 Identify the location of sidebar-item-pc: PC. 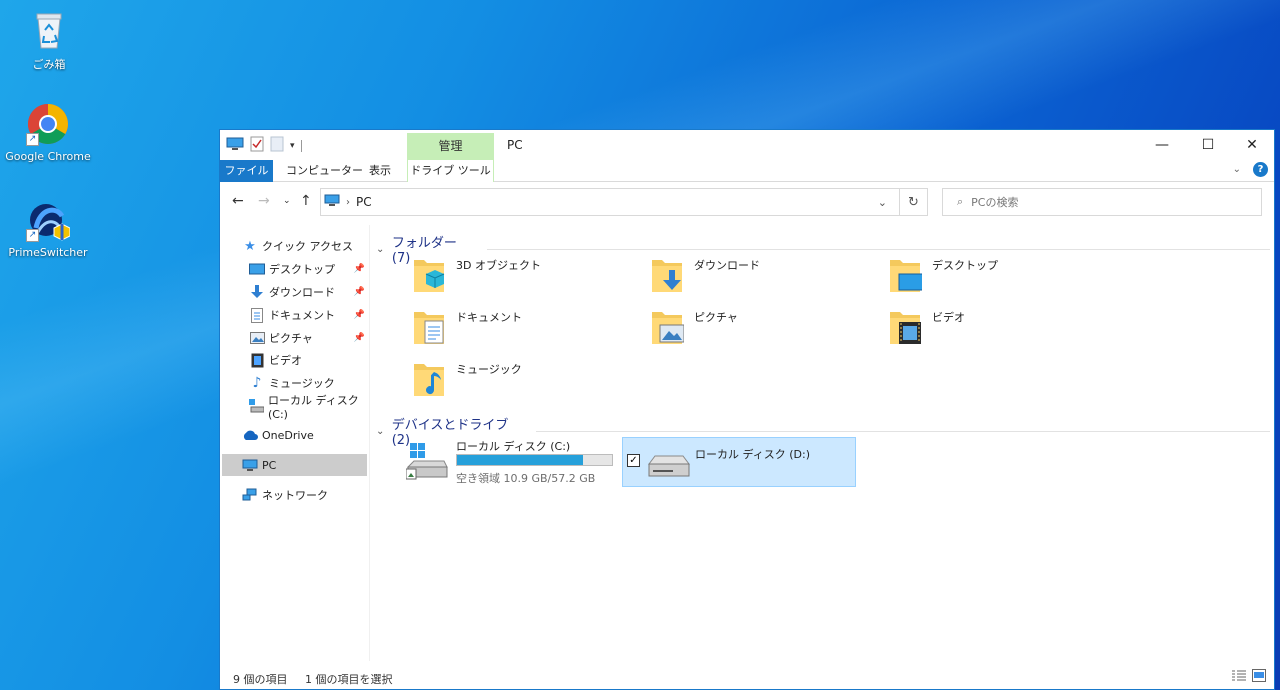
(294, 465).